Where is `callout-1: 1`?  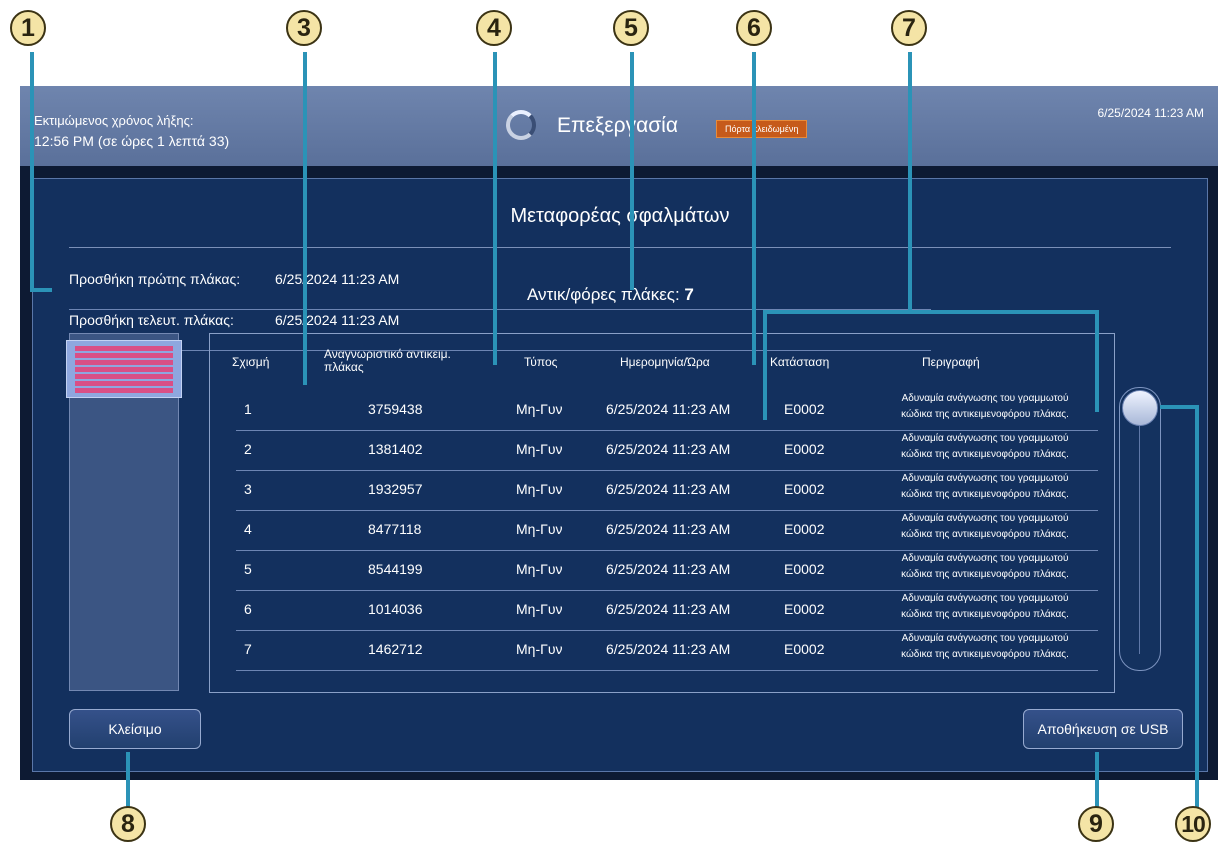
callout-1: 1 is located at coordinates (28, 28).